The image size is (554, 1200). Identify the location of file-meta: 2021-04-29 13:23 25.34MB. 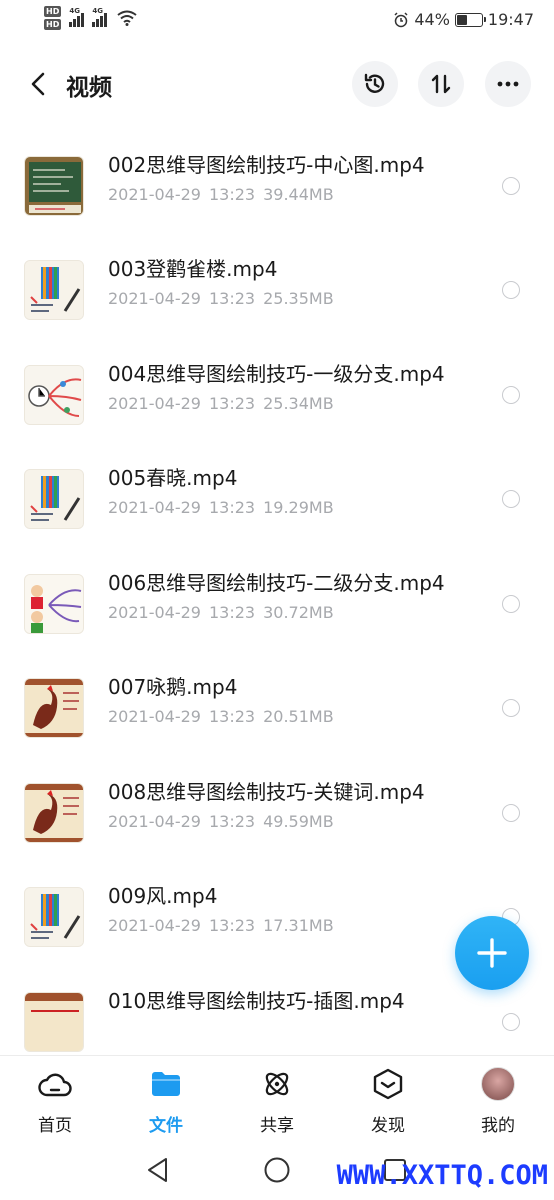
(221, 403).